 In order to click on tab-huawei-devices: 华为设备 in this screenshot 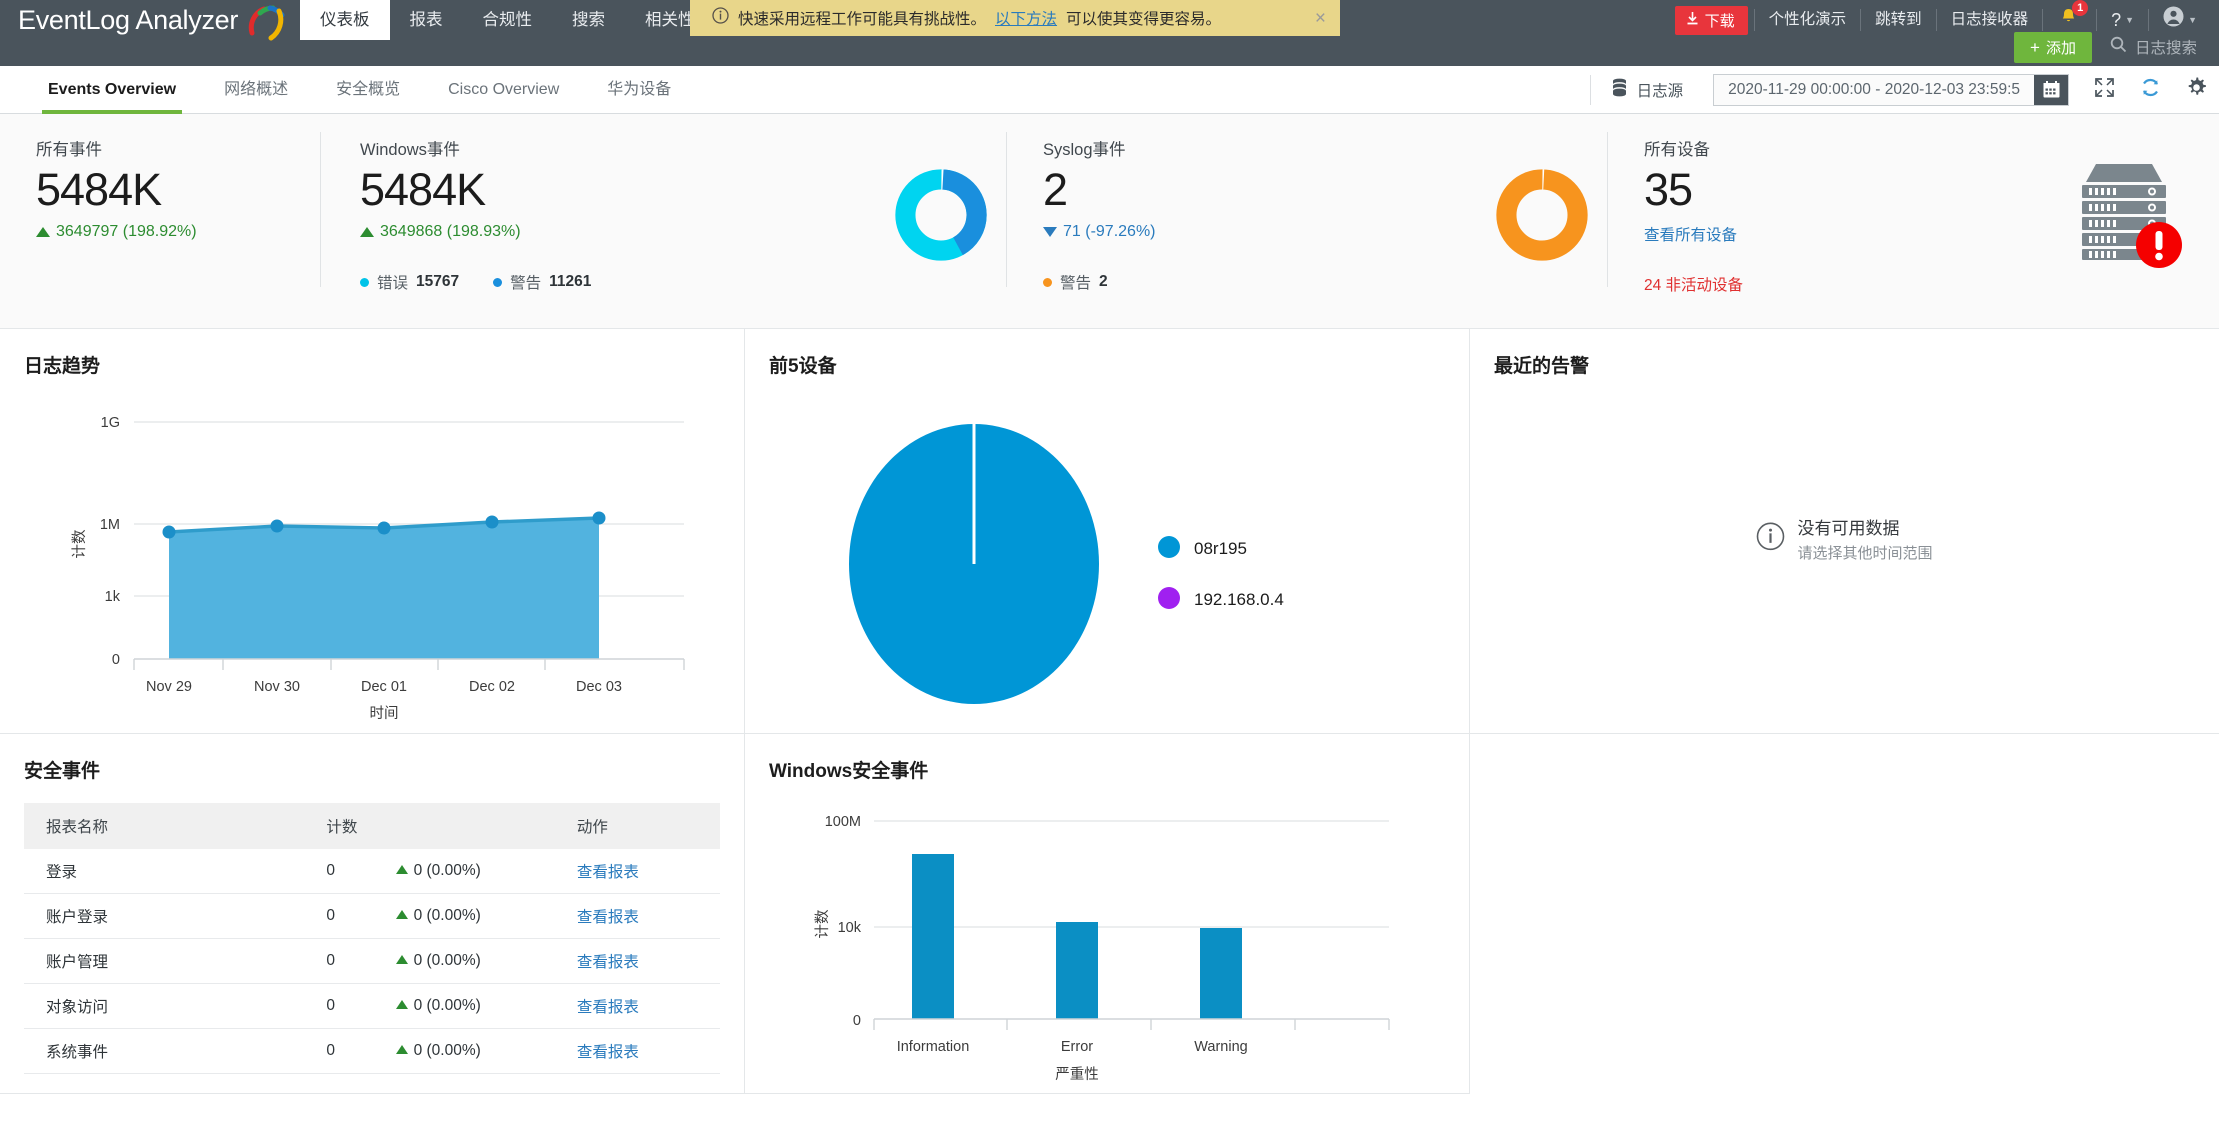, I will do `click(639, 90)`.